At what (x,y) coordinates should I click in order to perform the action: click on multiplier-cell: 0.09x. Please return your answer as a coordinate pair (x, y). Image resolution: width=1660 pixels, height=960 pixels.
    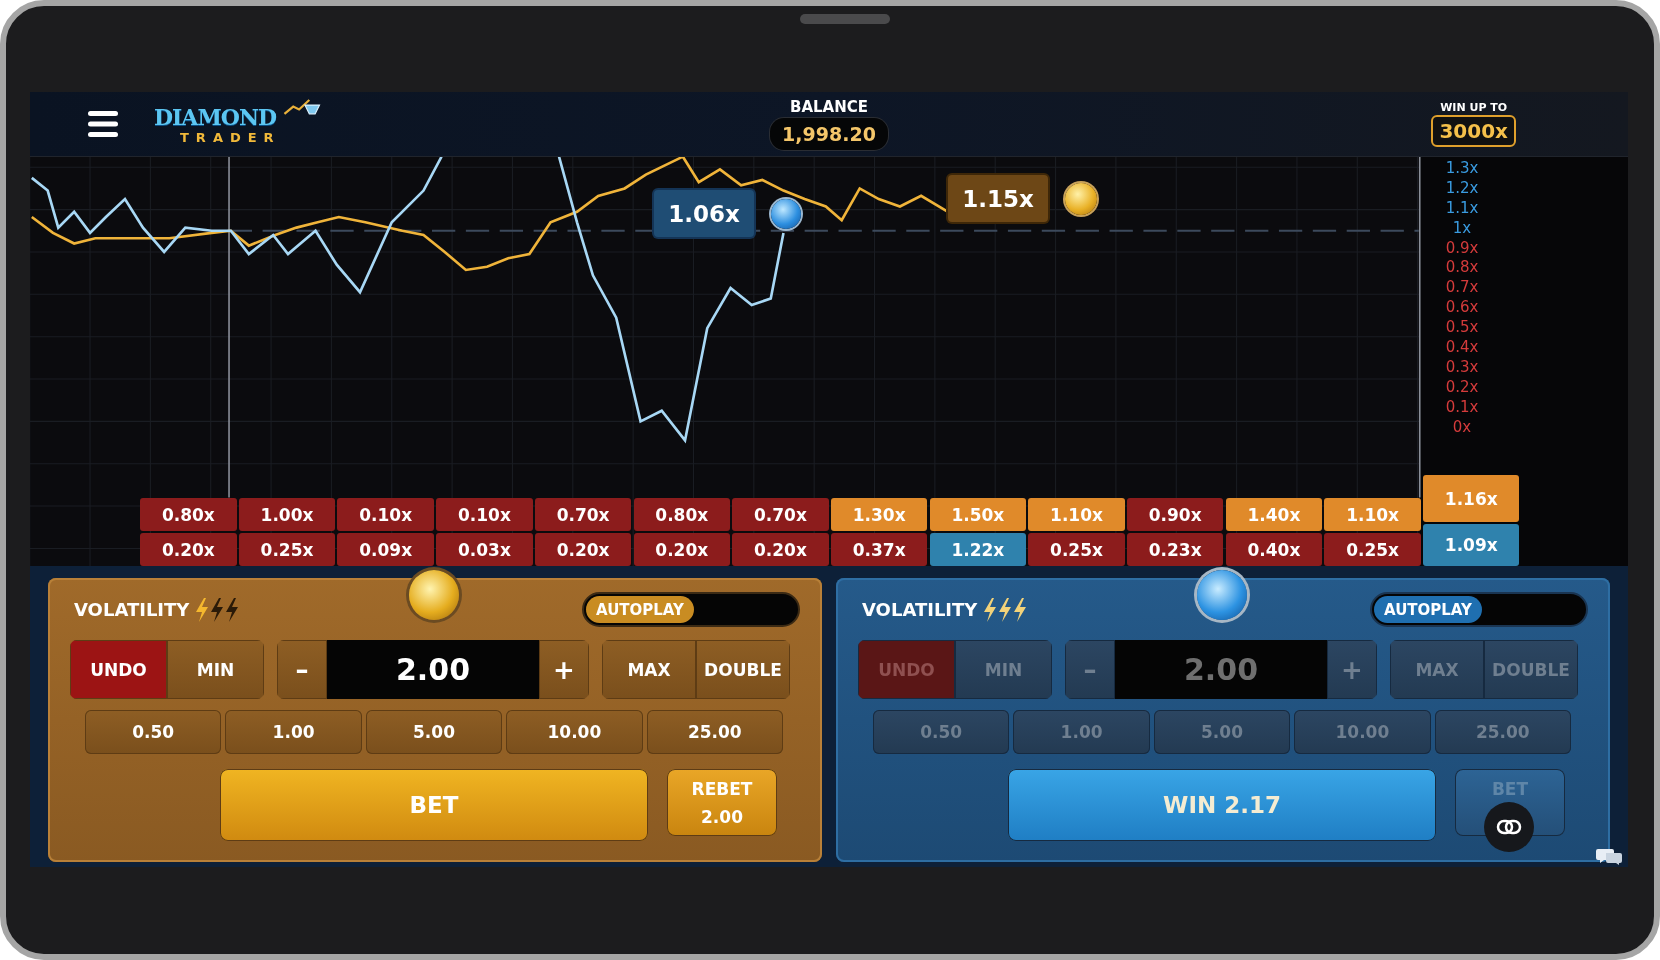
    Looking at the image, I should click on (385, 549).